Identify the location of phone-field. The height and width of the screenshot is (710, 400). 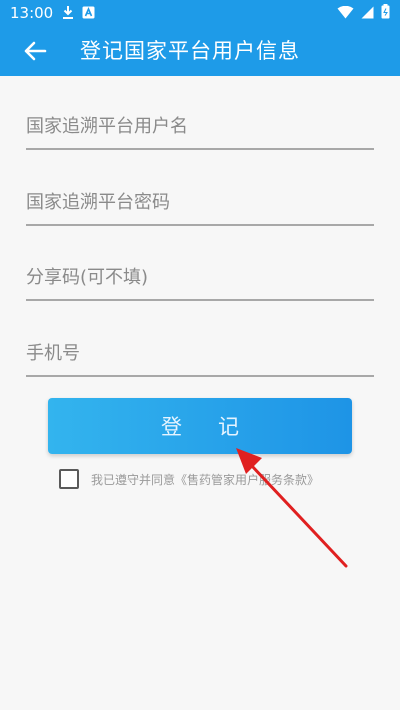
(200, 357).